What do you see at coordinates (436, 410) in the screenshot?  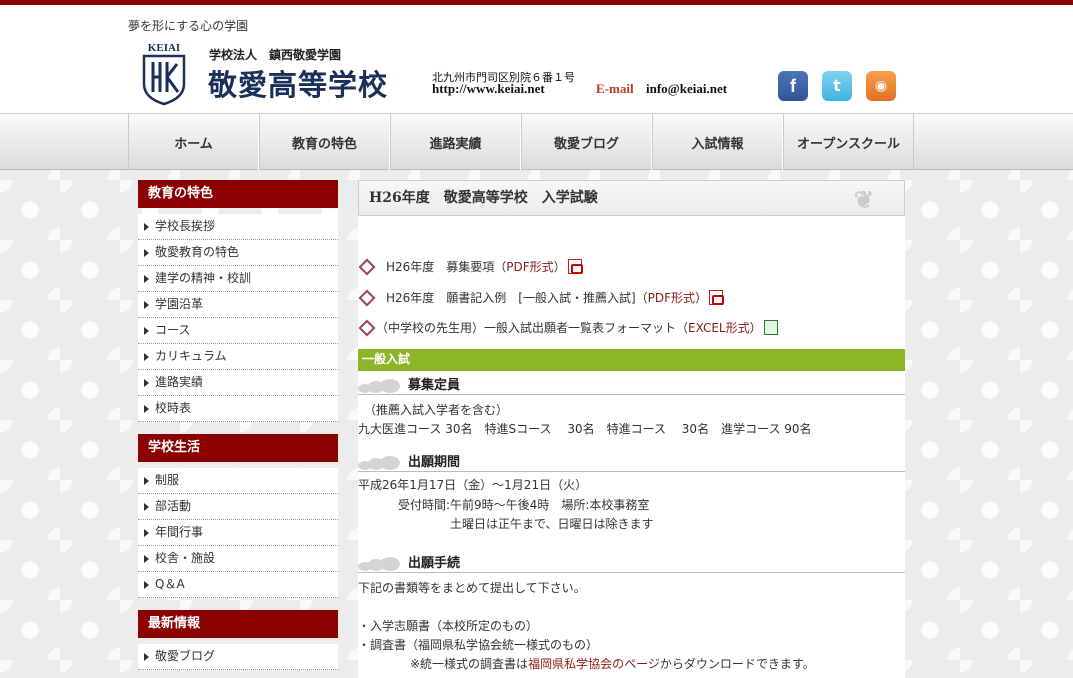 I see `recruit-note: （推薦入試入学者を含む）` at bounding box center [436, 410].